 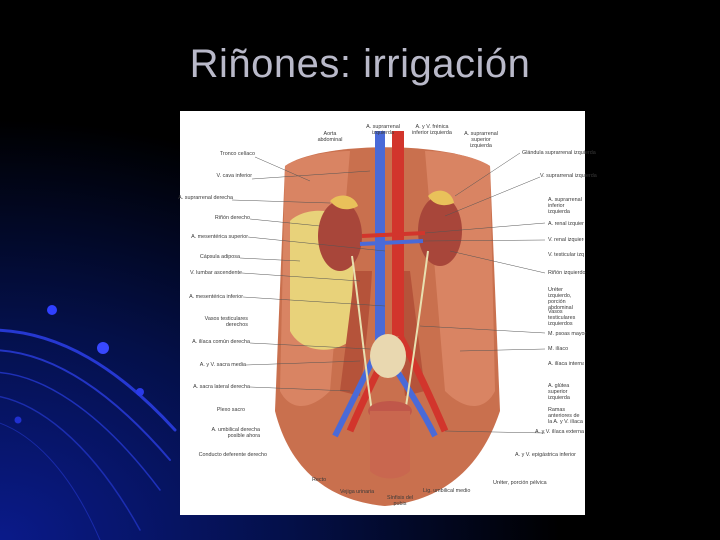 What do you see at coordinates (566, 224) in the screenshot?
I see `label-right-3: A. renal izquierda` at bounding box center [566, 224].